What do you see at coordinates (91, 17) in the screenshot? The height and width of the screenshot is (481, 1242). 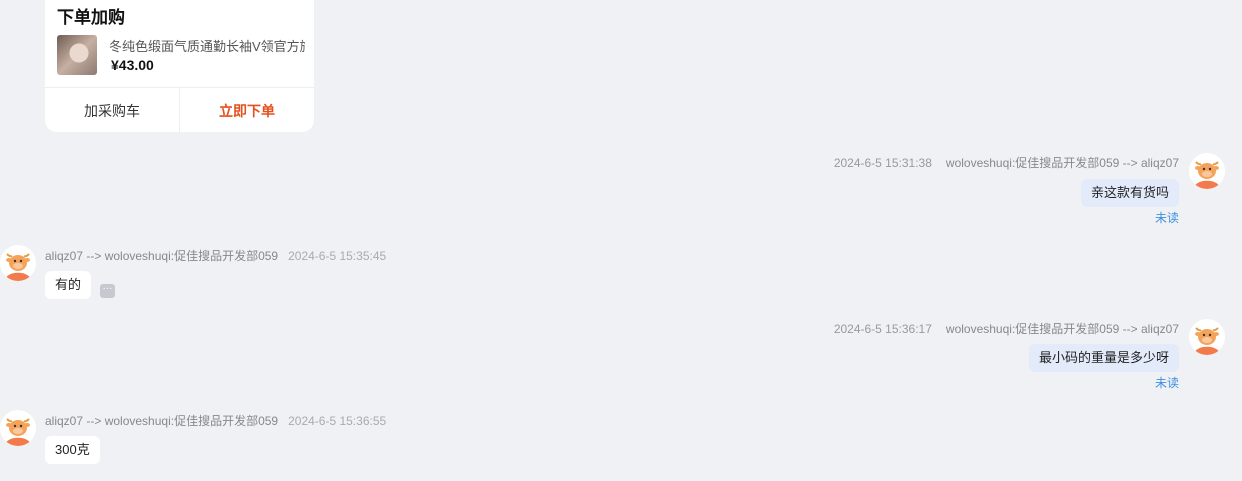 I see `order-card-title: 下单加购` at bounding box center [91, 17].